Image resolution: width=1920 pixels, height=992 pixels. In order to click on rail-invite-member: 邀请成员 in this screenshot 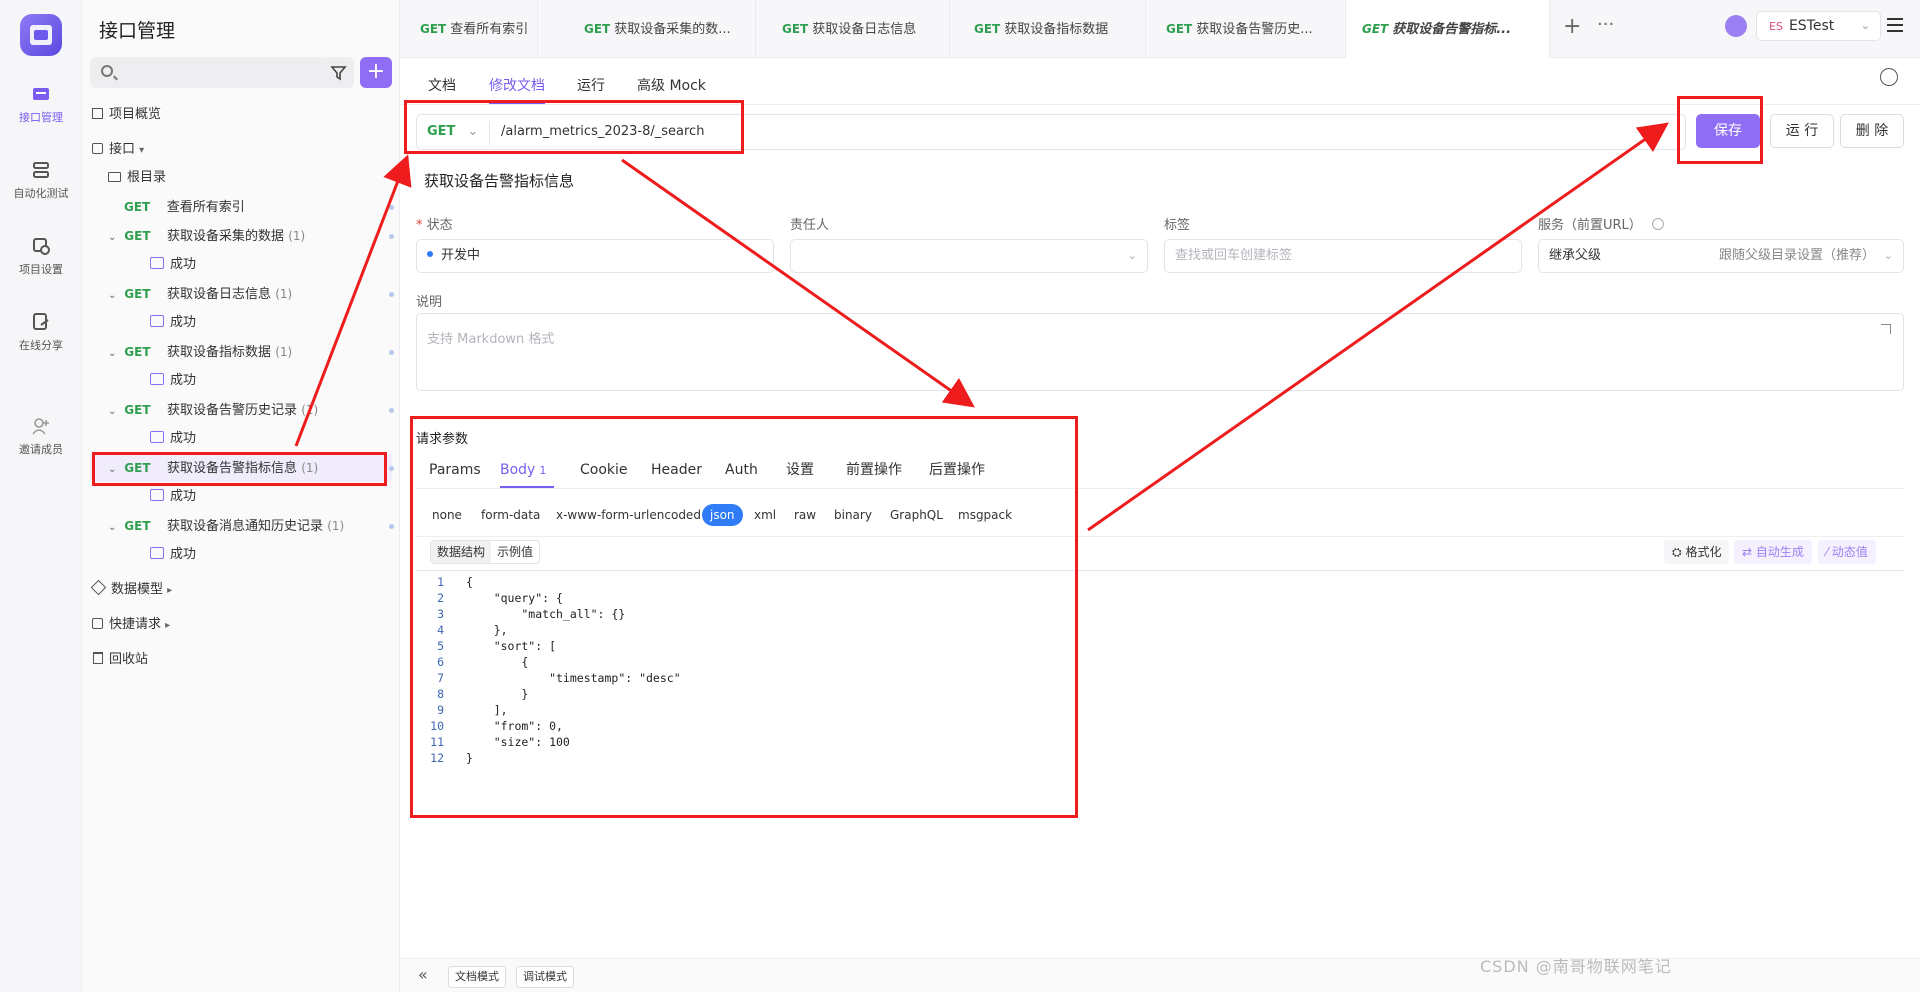, I will do `click(41, 436)`.